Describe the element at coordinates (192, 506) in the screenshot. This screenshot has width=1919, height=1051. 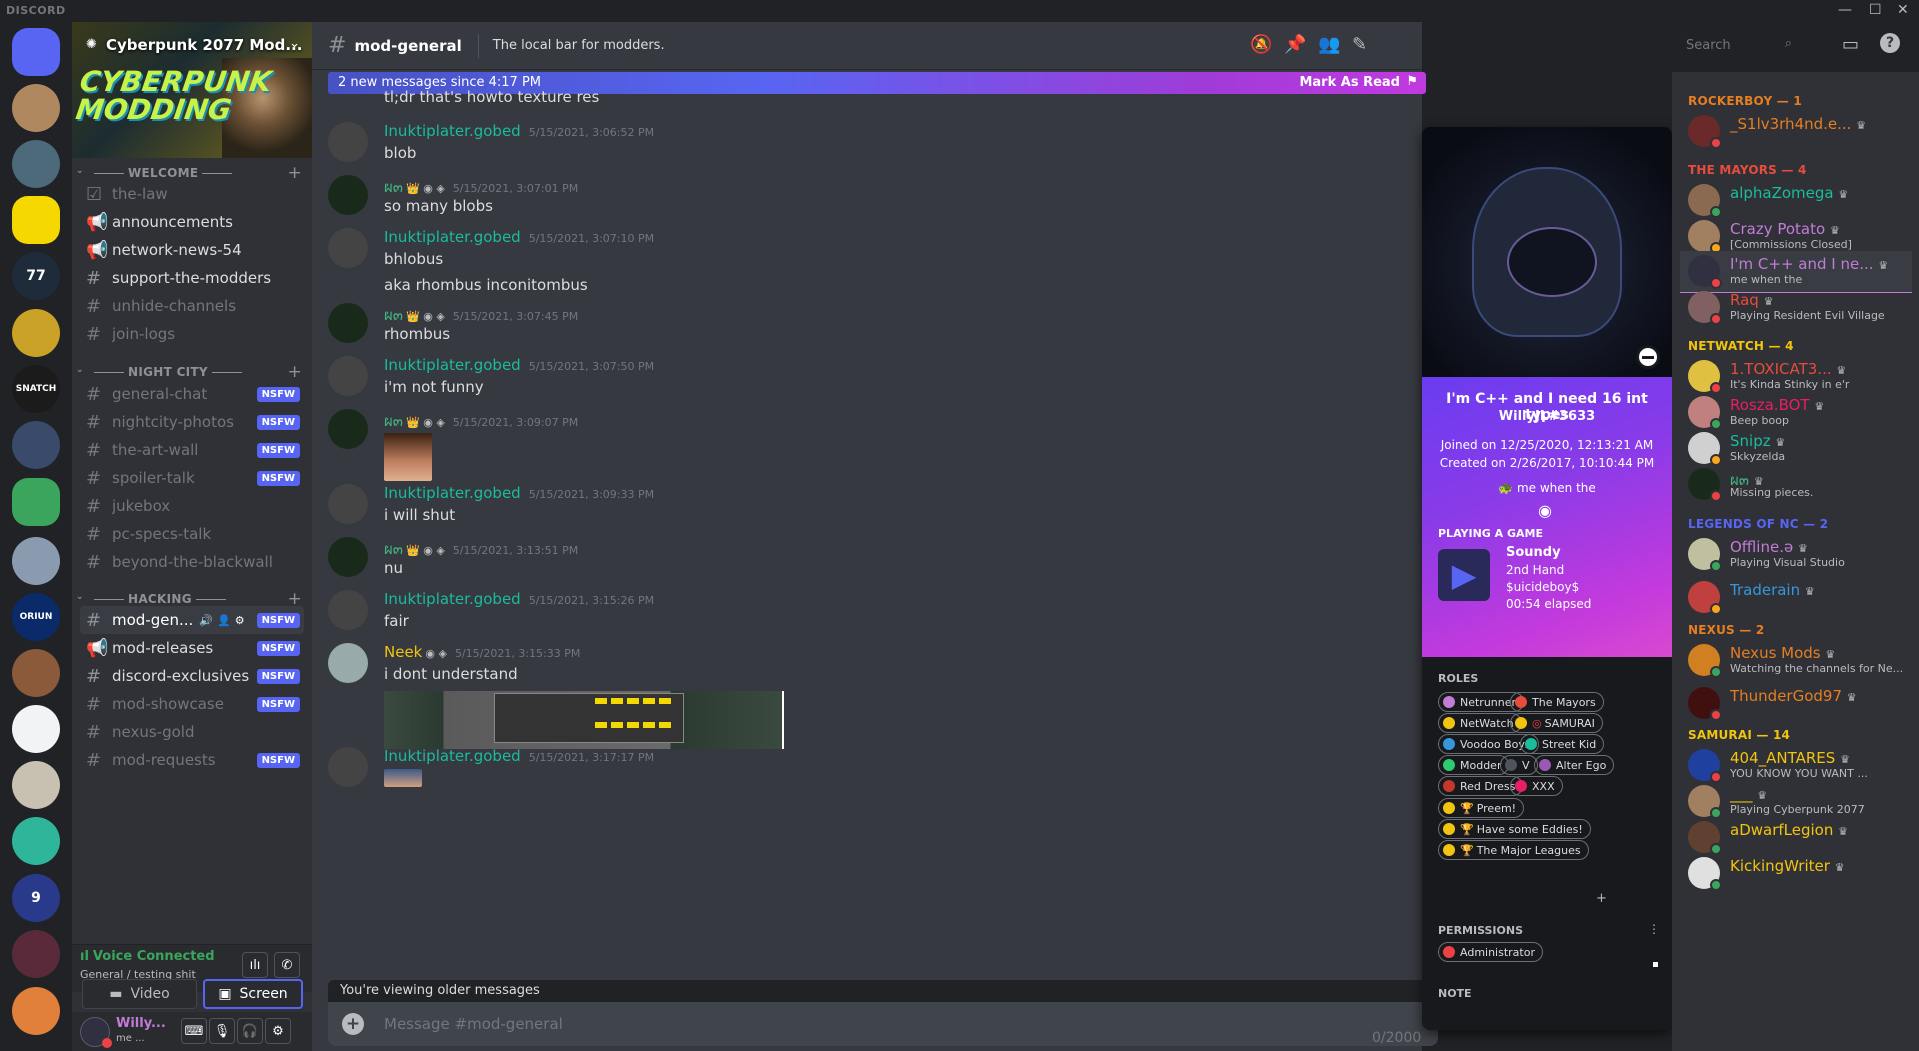
I see `channel-jukebox: # jukebox` at that location.